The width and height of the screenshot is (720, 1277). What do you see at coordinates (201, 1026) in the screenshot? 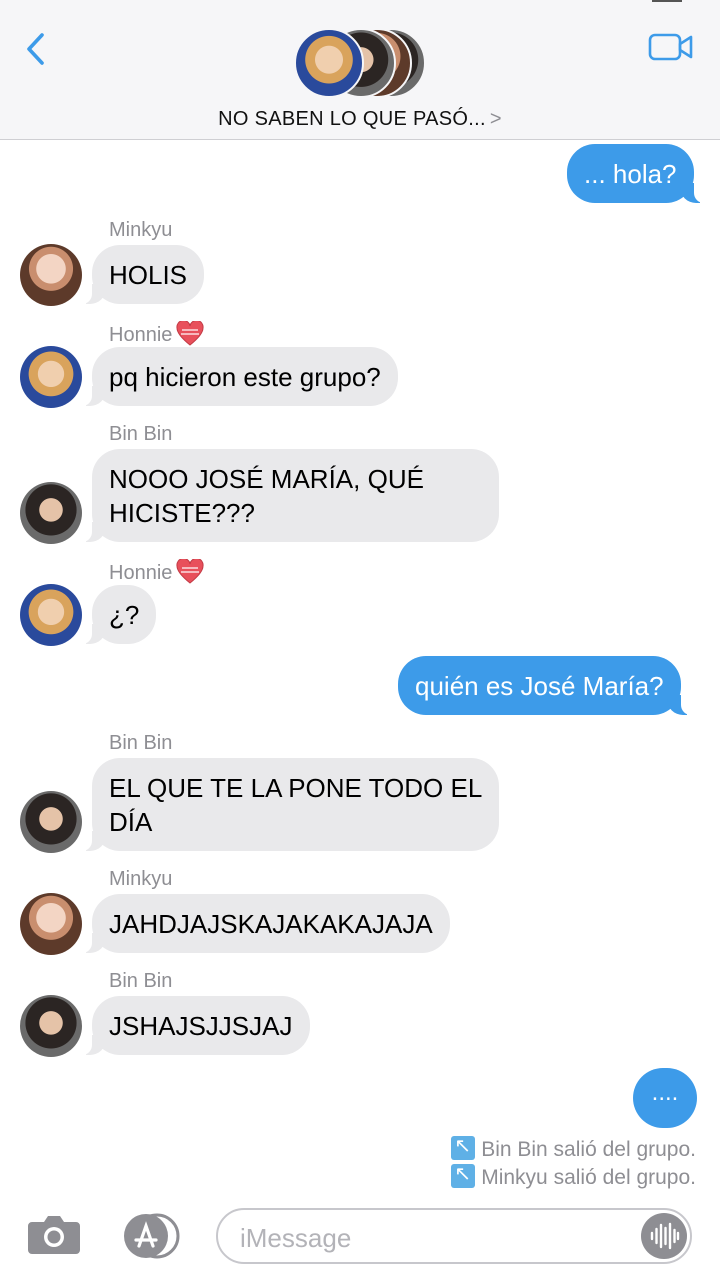
I see `message-text: JSHAJSJJSJAJ` at bounding box center [201, 1026].